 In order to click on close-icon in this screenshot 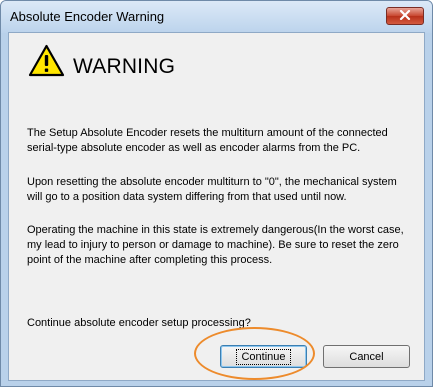, I will do `click(405, 16)`.